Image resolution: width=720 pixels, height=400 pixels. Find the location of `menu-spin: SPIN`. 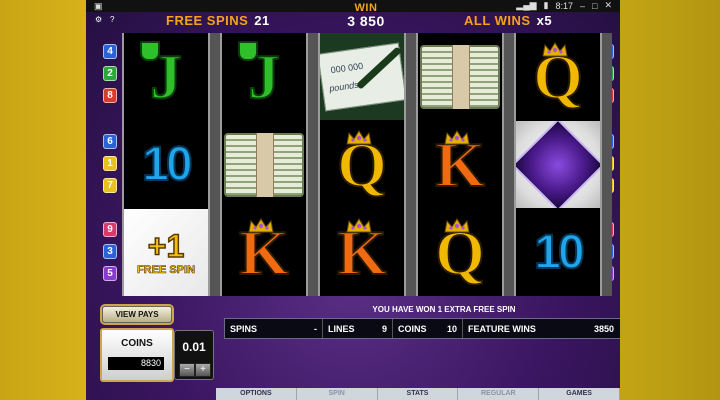

menu-spin: SPIN is located at coordinates (337, 394).